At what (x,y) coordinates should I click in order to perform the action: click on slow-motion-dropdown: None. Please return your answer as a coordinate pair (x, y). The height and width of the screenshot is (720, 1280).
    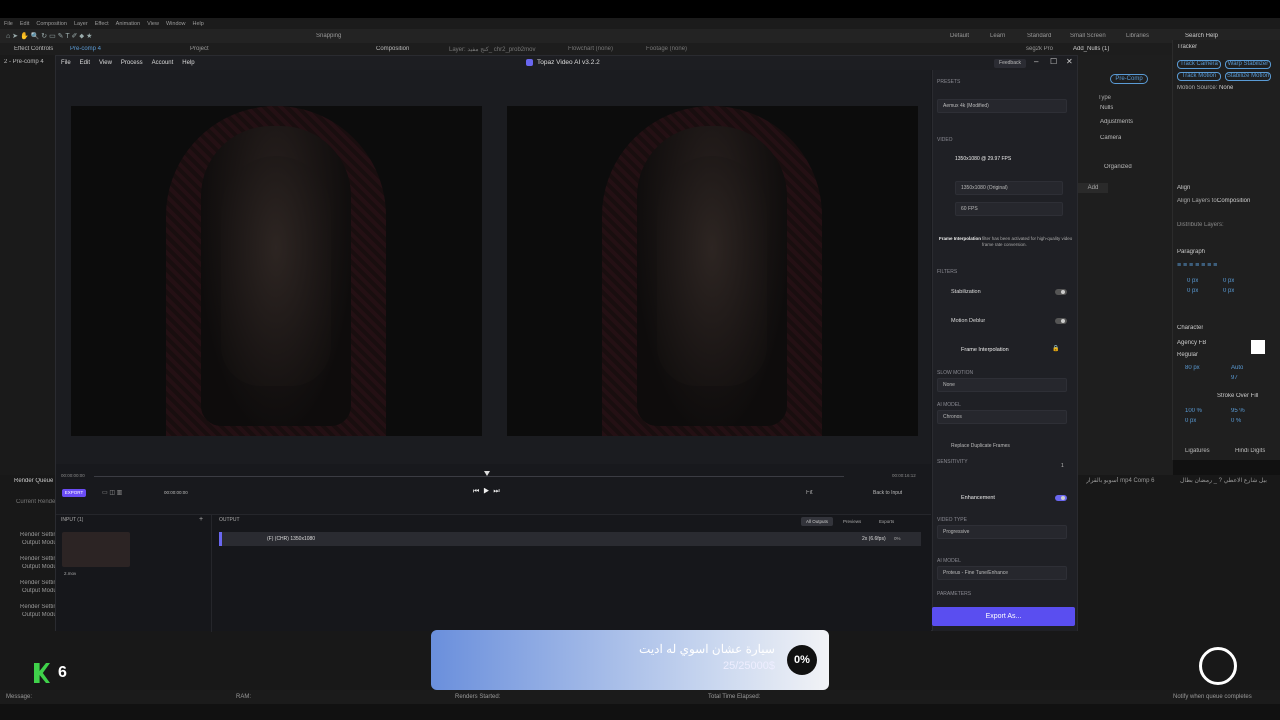
    Looking at the image, I should click on (1002, 385).